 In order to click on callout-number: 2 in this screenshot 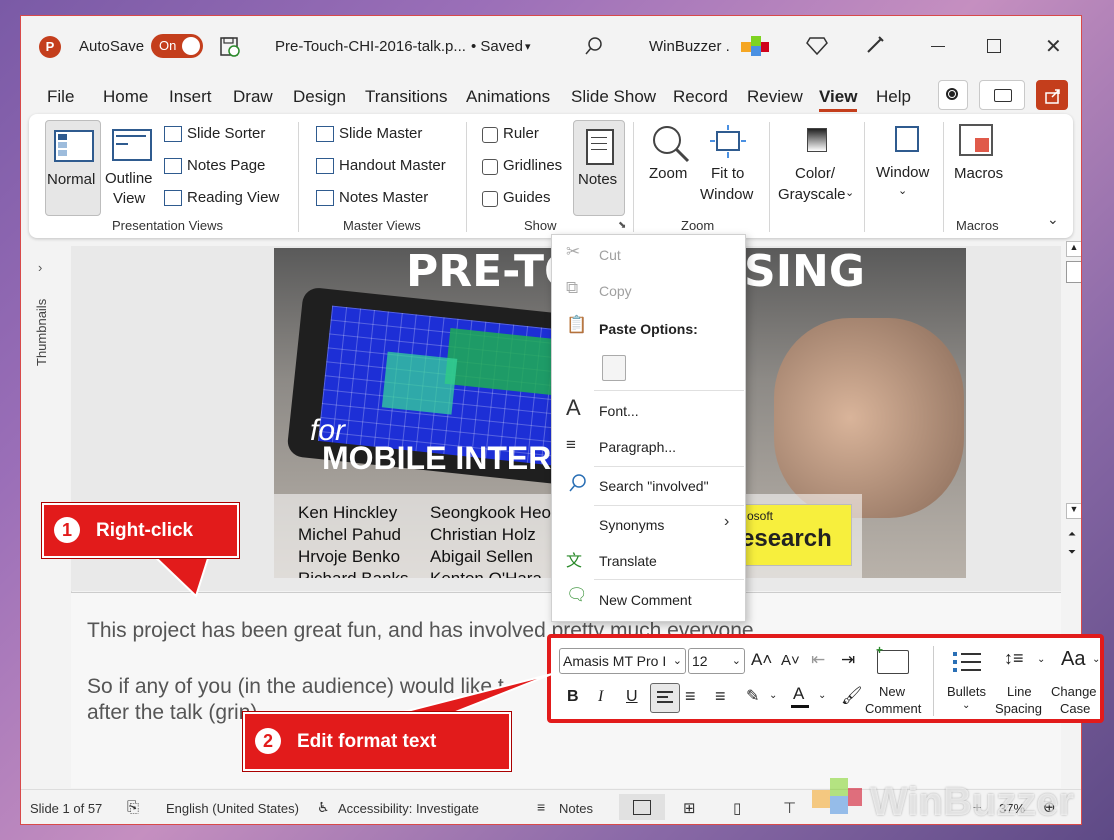, I will do `click(268, 741)`.